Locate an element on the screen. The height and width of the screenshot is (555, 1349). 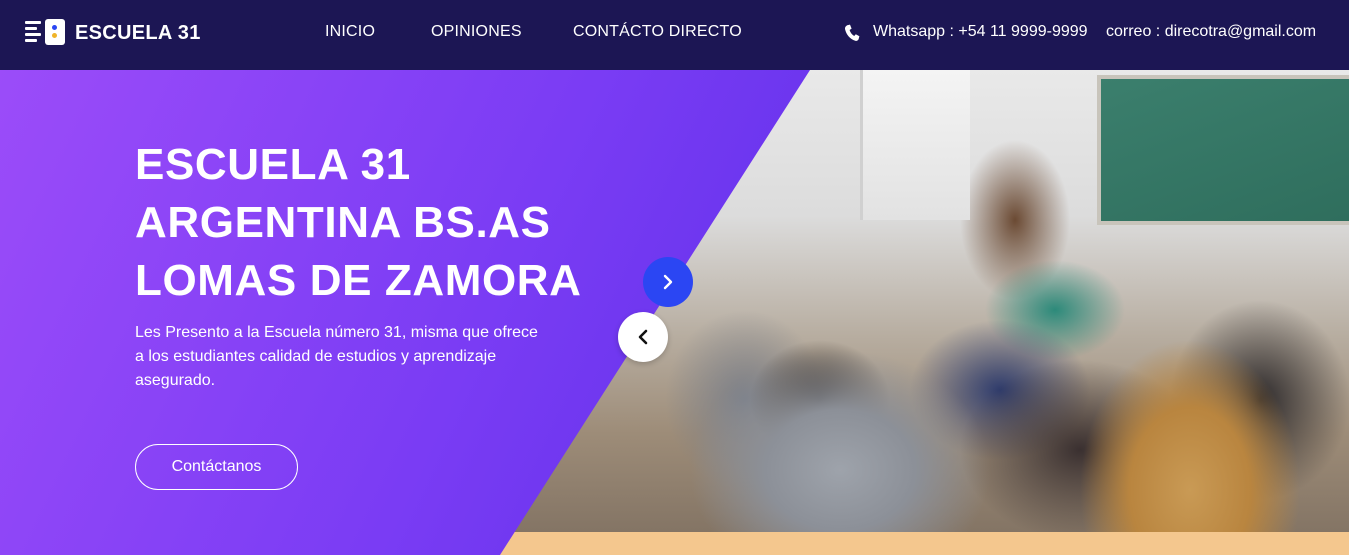
chalkboard is located at coordinates (1223, 150).